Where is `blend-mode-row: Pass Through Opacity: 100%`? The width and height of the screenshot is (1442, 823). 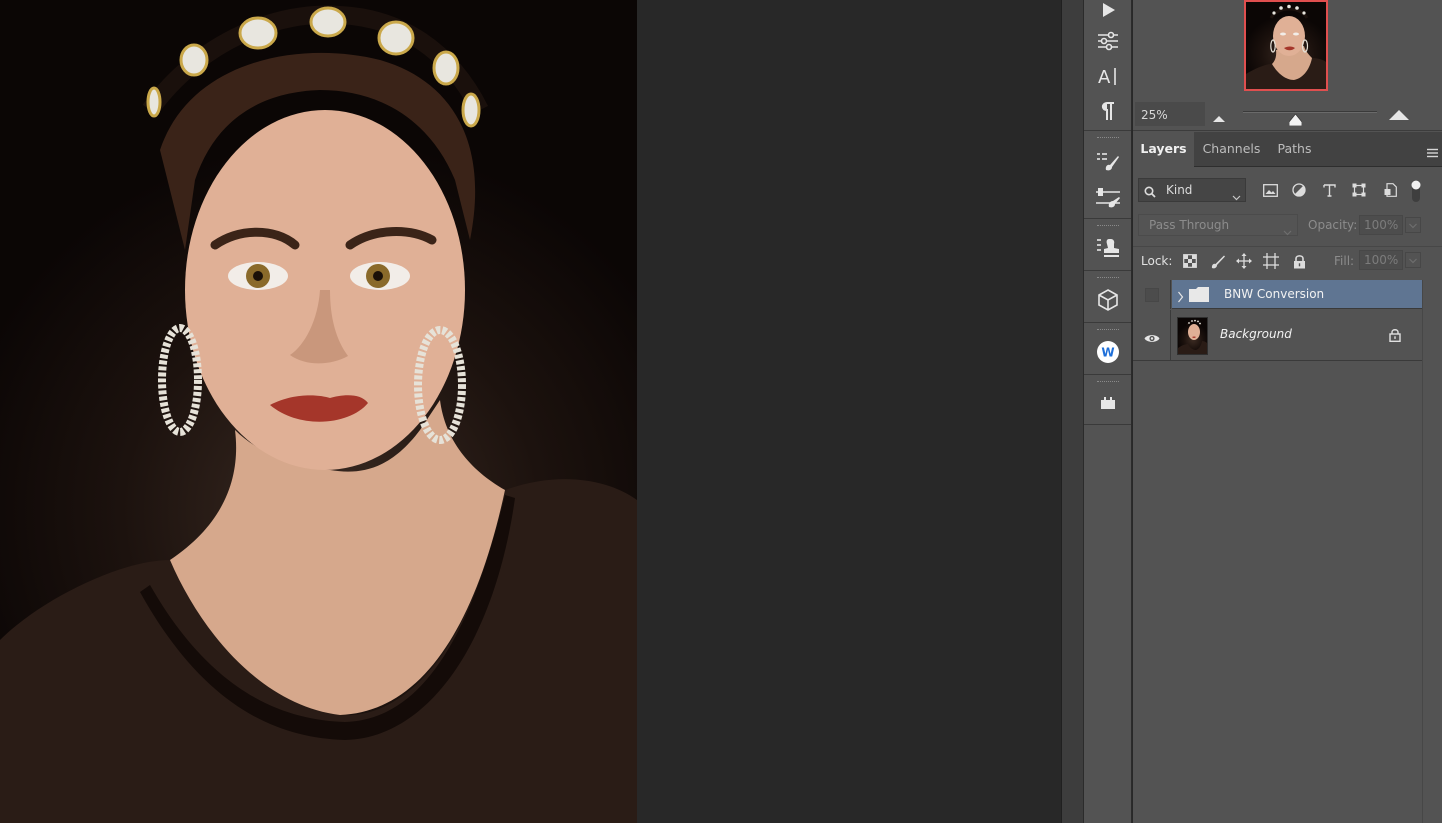 blend-mode-row: Pass Through Opacity: 100% is located at coordinates (1287, 225).